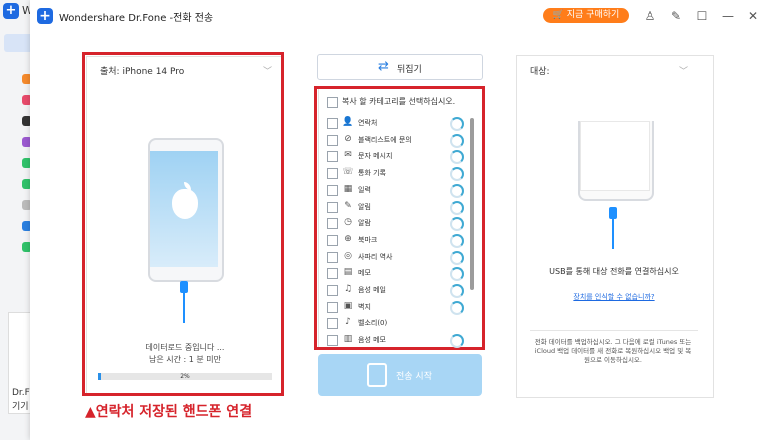 This screenshot has height=440, width=773. I want to click on category-icon: ✎, so click(348, 206).